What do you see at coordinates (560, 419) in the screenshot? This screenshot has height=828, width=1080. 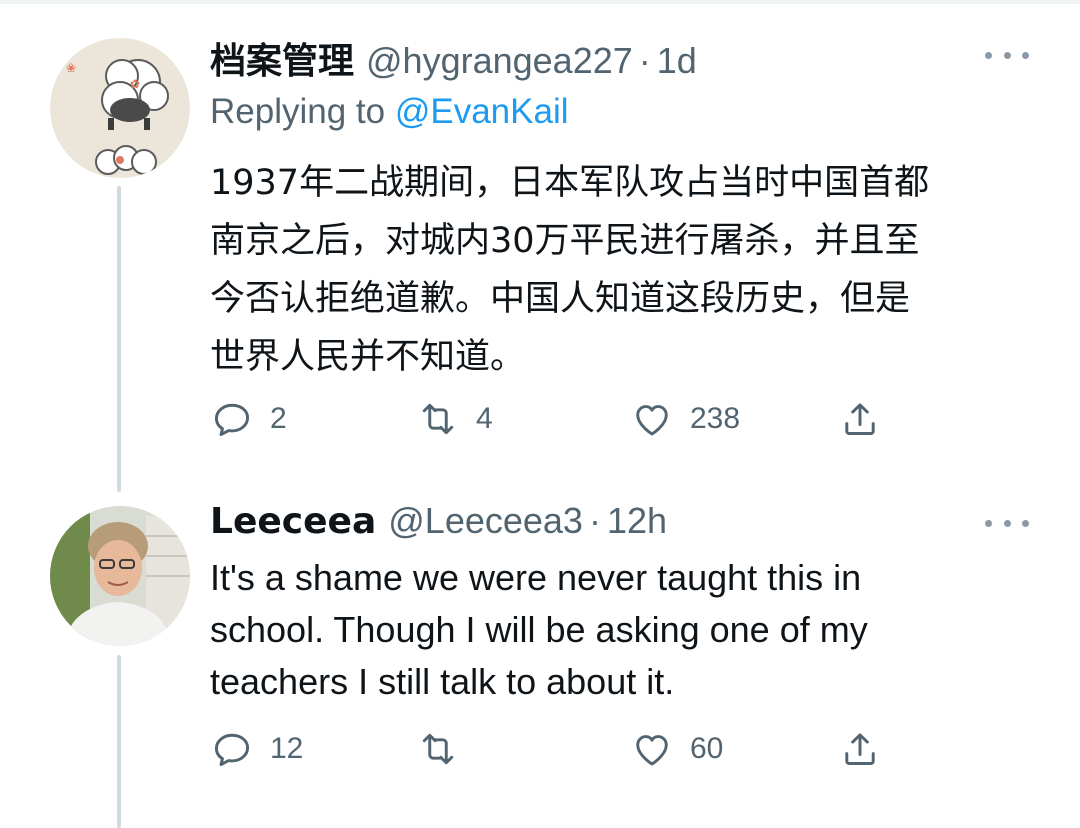 I see `tweet-actions: 2 4 238` at bounding box center [560, 419].